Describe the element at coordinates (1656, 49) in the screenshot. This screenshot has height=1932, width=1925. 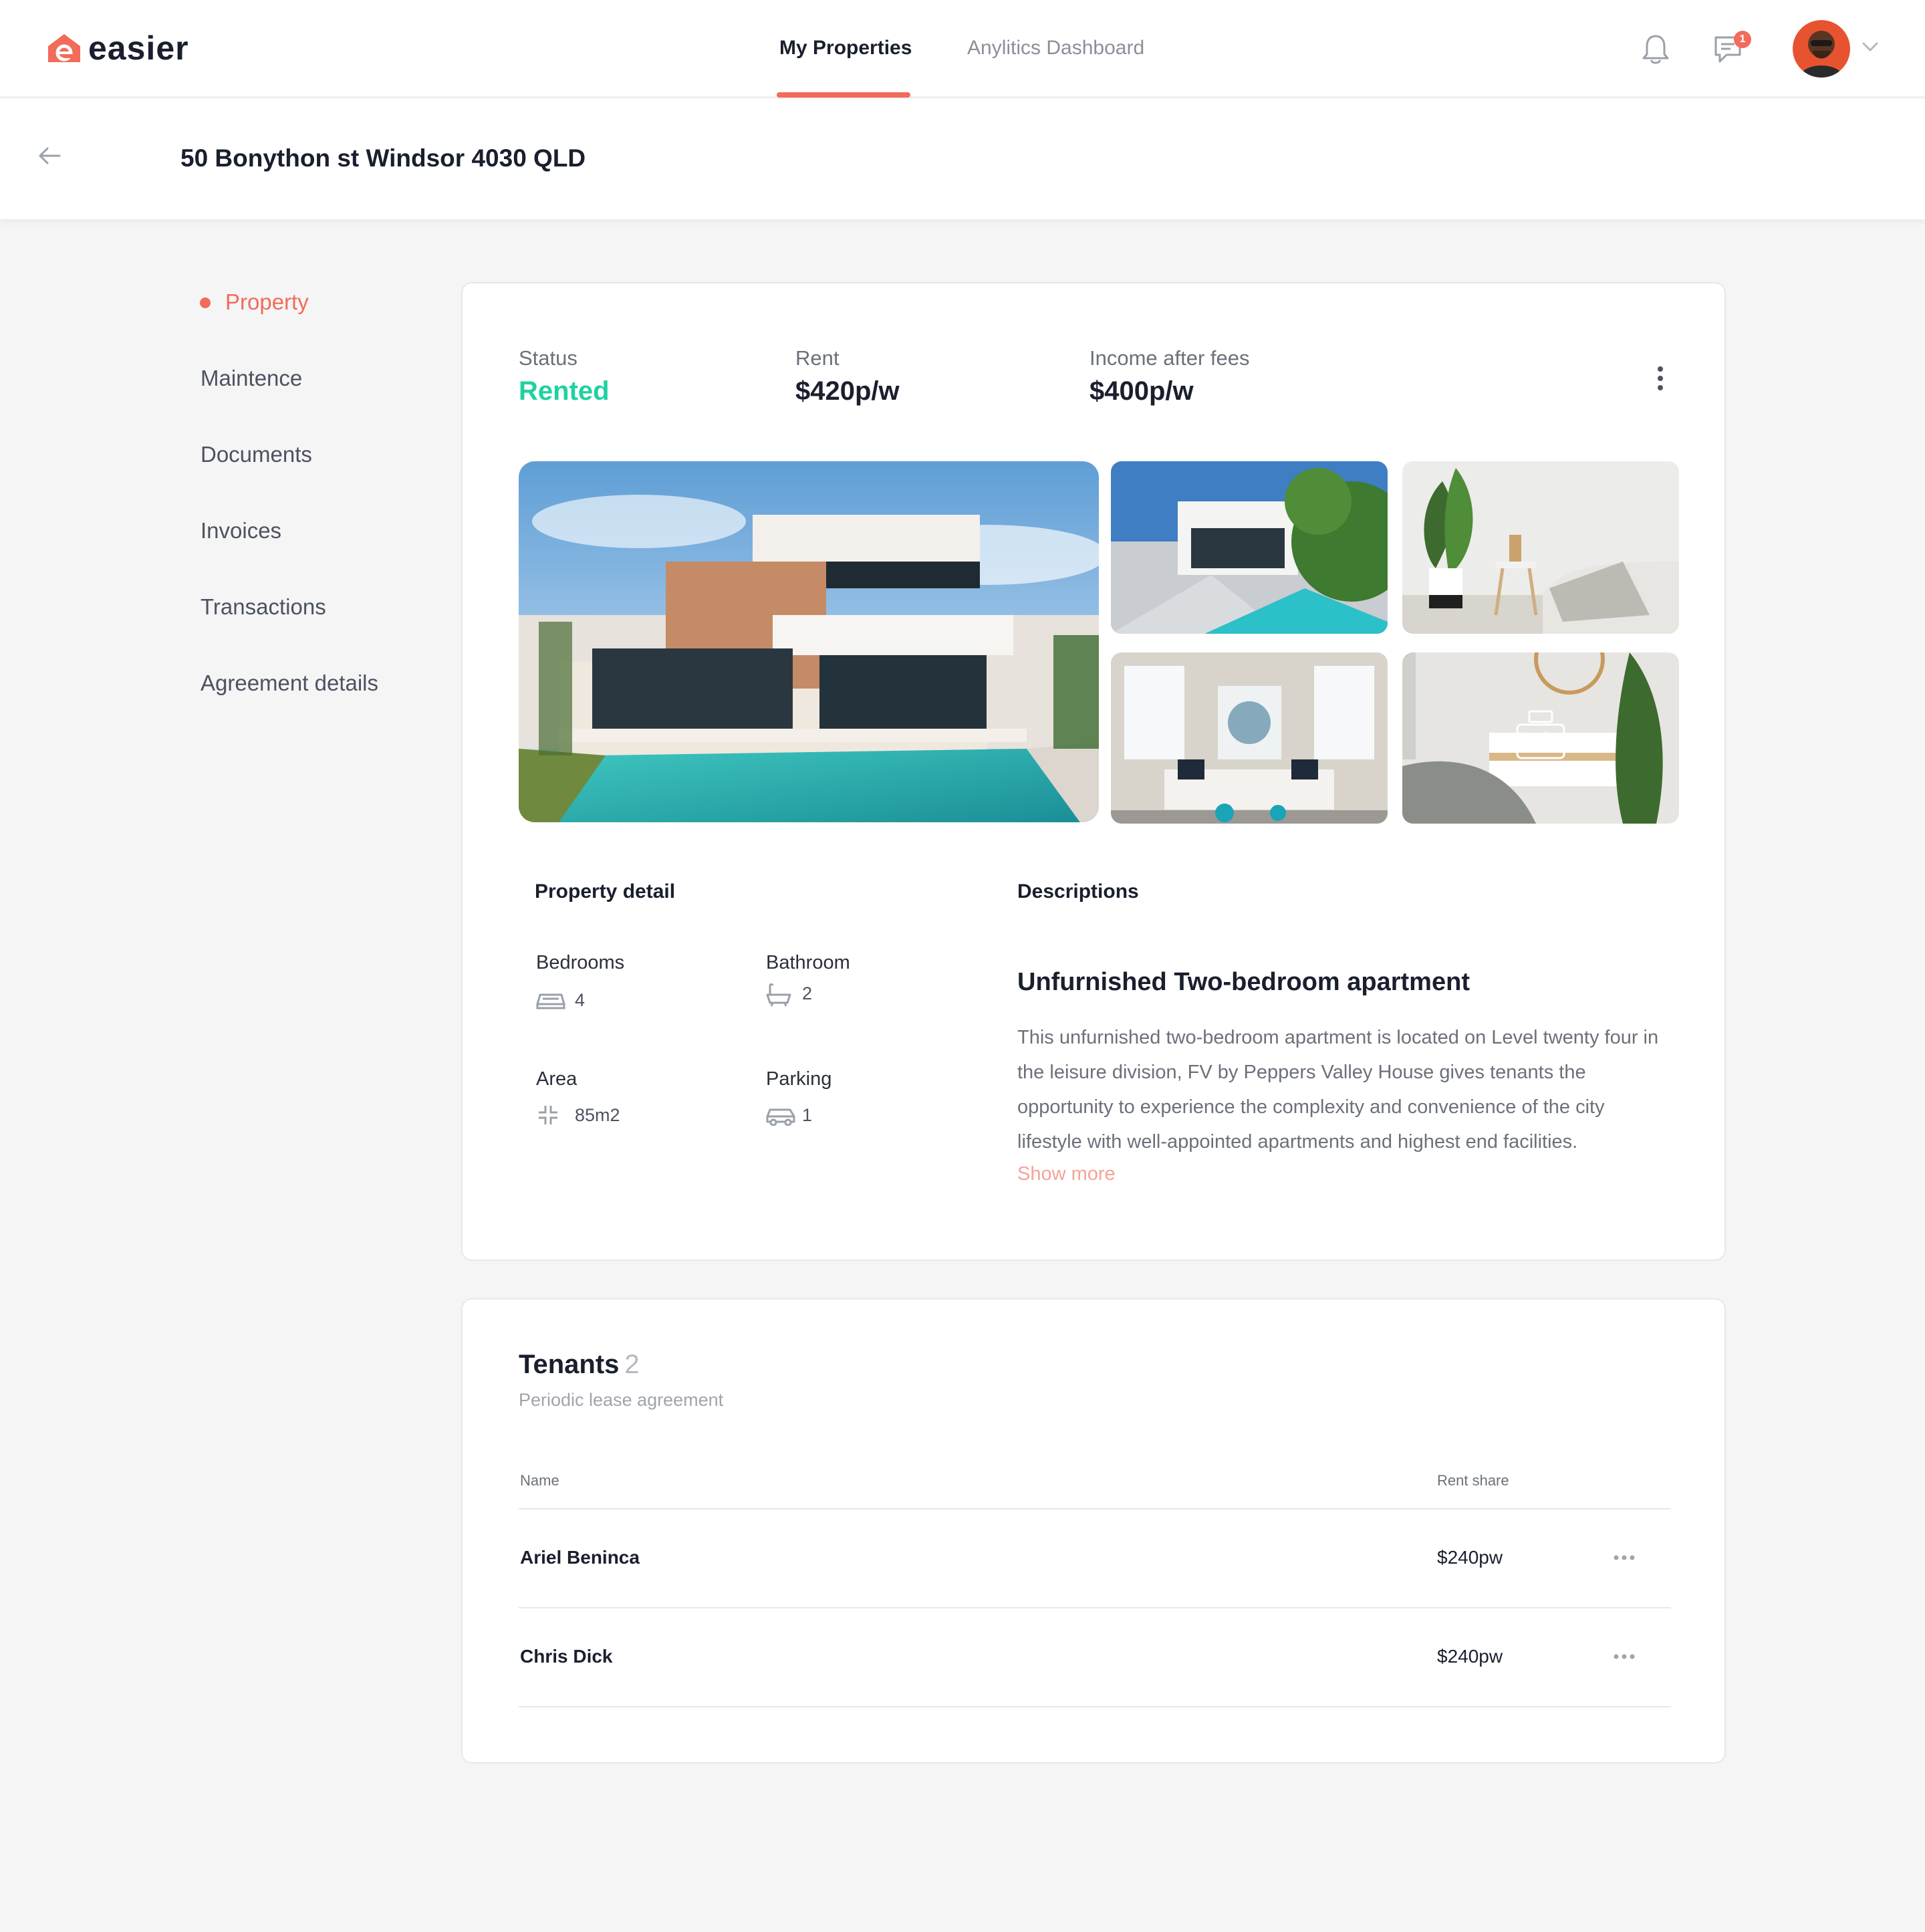
I see `bell-icon` at that location.